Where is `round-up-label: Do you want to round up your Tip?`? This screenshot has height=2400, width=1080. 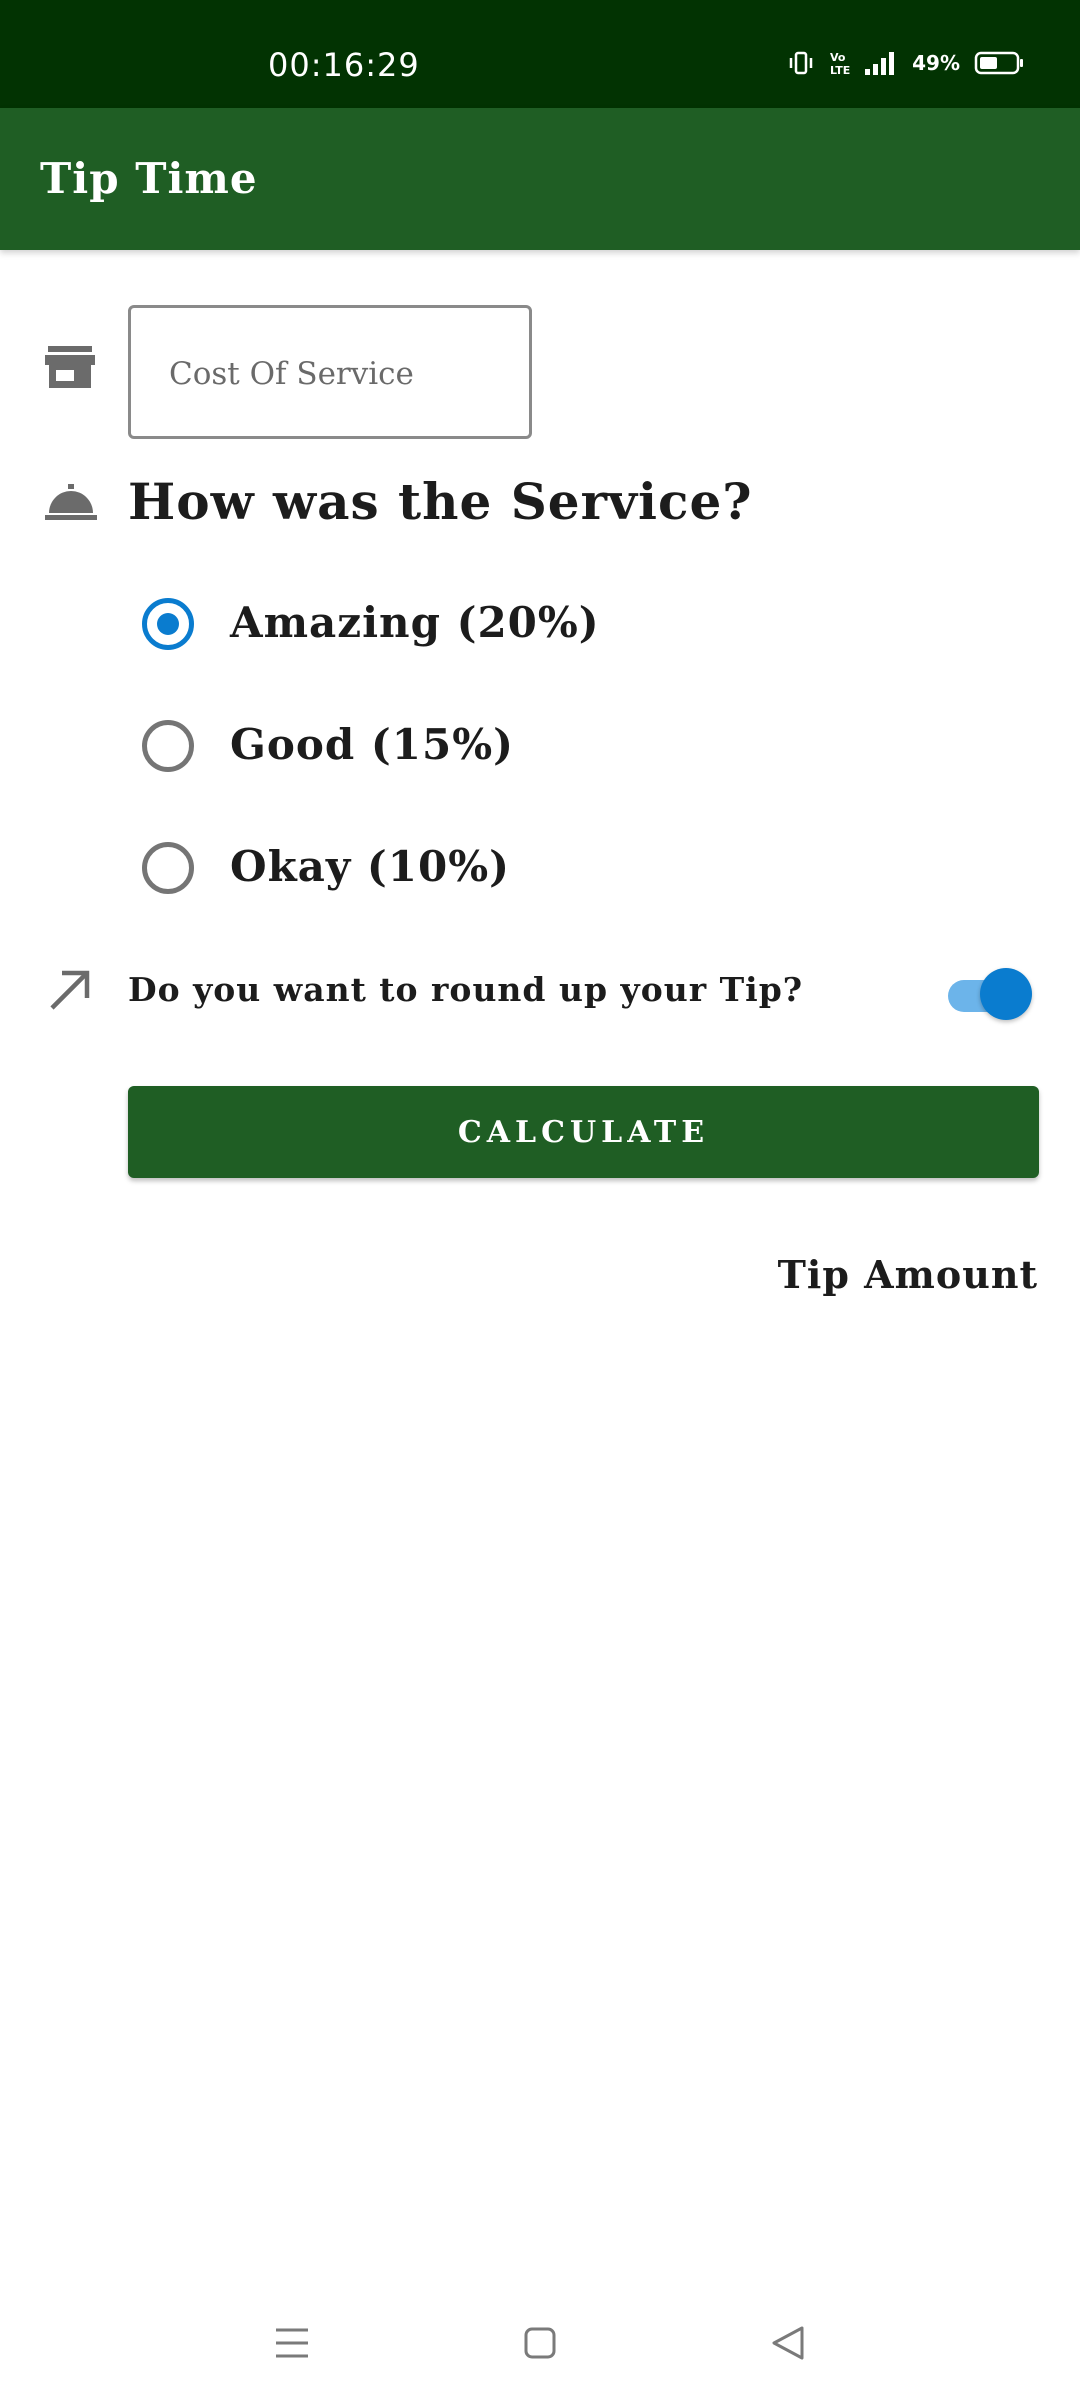
round-up-label: Do you want to round up your Tip? is located at coordinates (466, 989).